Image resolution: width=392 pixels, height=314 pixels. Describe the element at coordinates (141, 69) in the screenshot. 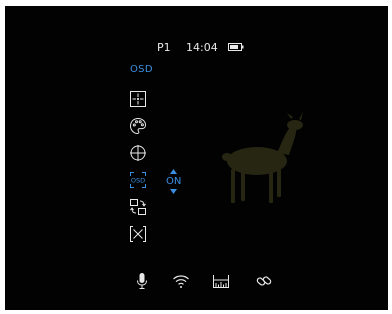

I see `menu-title: OSD` at that location.